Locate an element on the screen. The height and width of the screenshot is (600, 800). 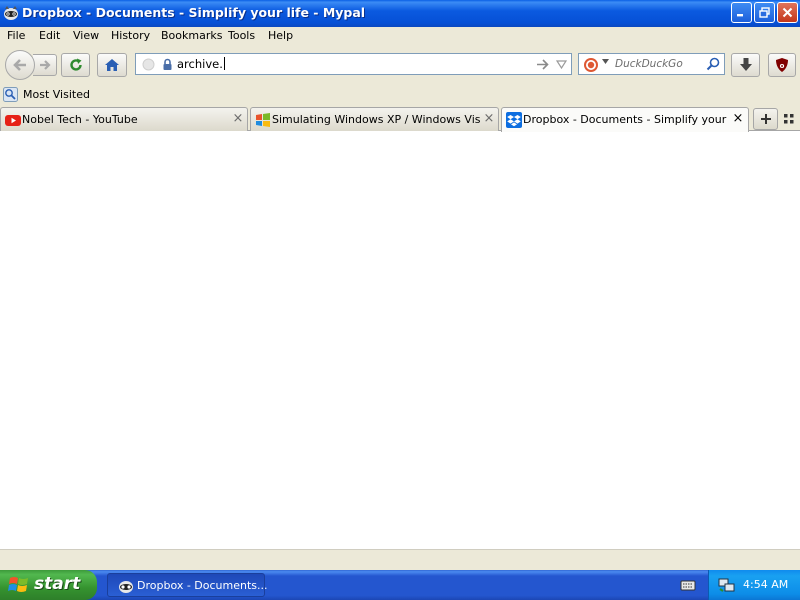
dropbox-icon is located at coordinates (514, 120).